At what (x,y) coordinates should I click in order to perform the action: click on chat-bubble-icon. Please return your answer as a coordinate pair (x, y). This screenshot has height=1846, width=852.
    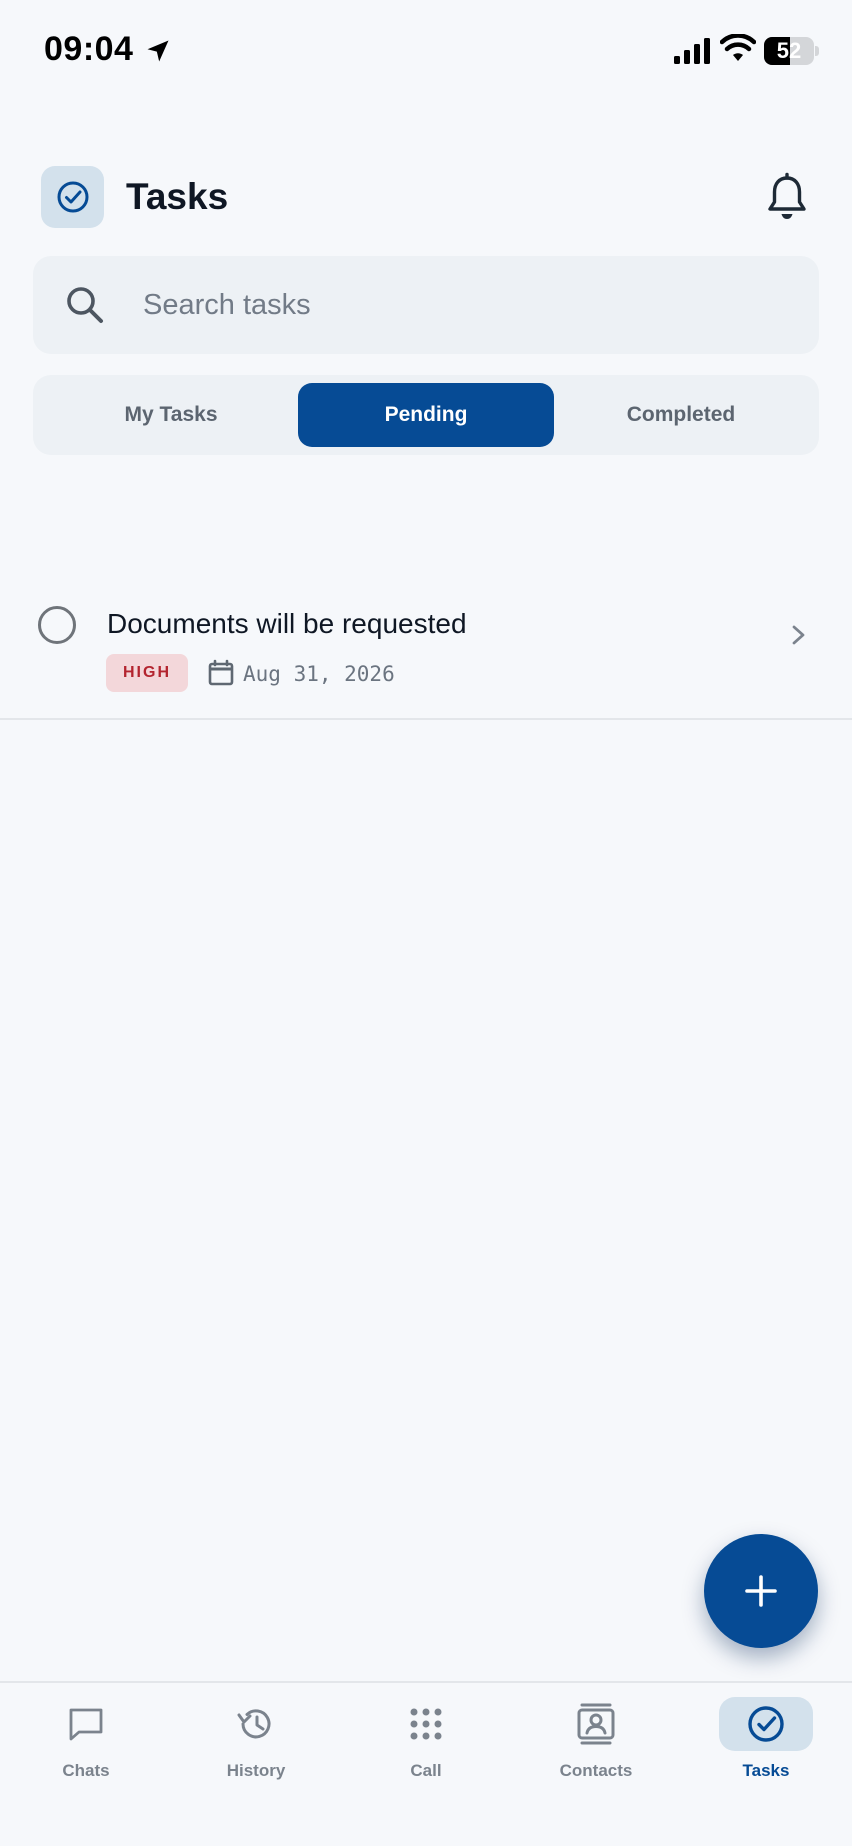
    Looking at the image, I should click on (86, 1724).